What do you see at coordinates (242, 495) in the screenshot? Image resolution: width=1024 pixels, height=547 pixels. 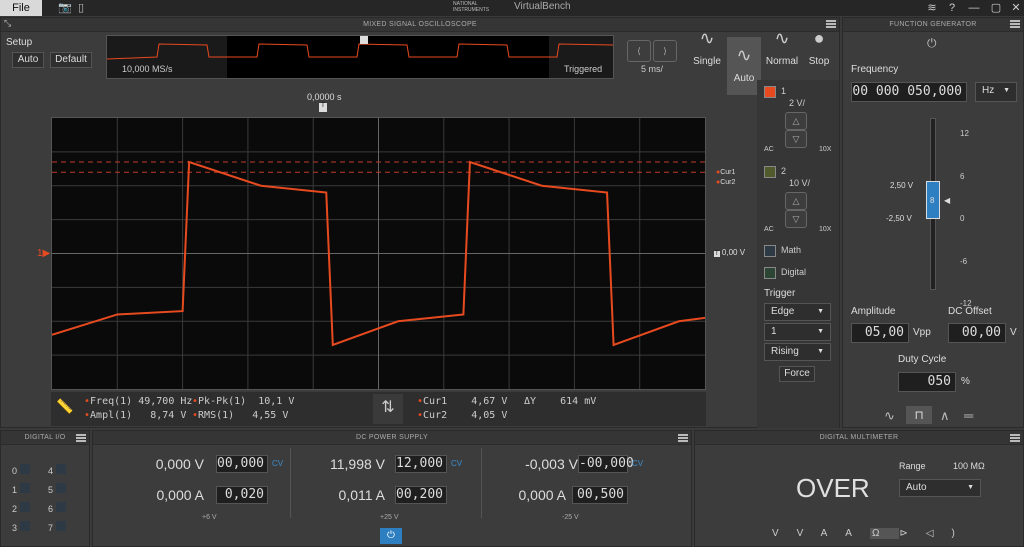 I see `rail-6v-current-set: 0,020` at bounding box center [242, 495].